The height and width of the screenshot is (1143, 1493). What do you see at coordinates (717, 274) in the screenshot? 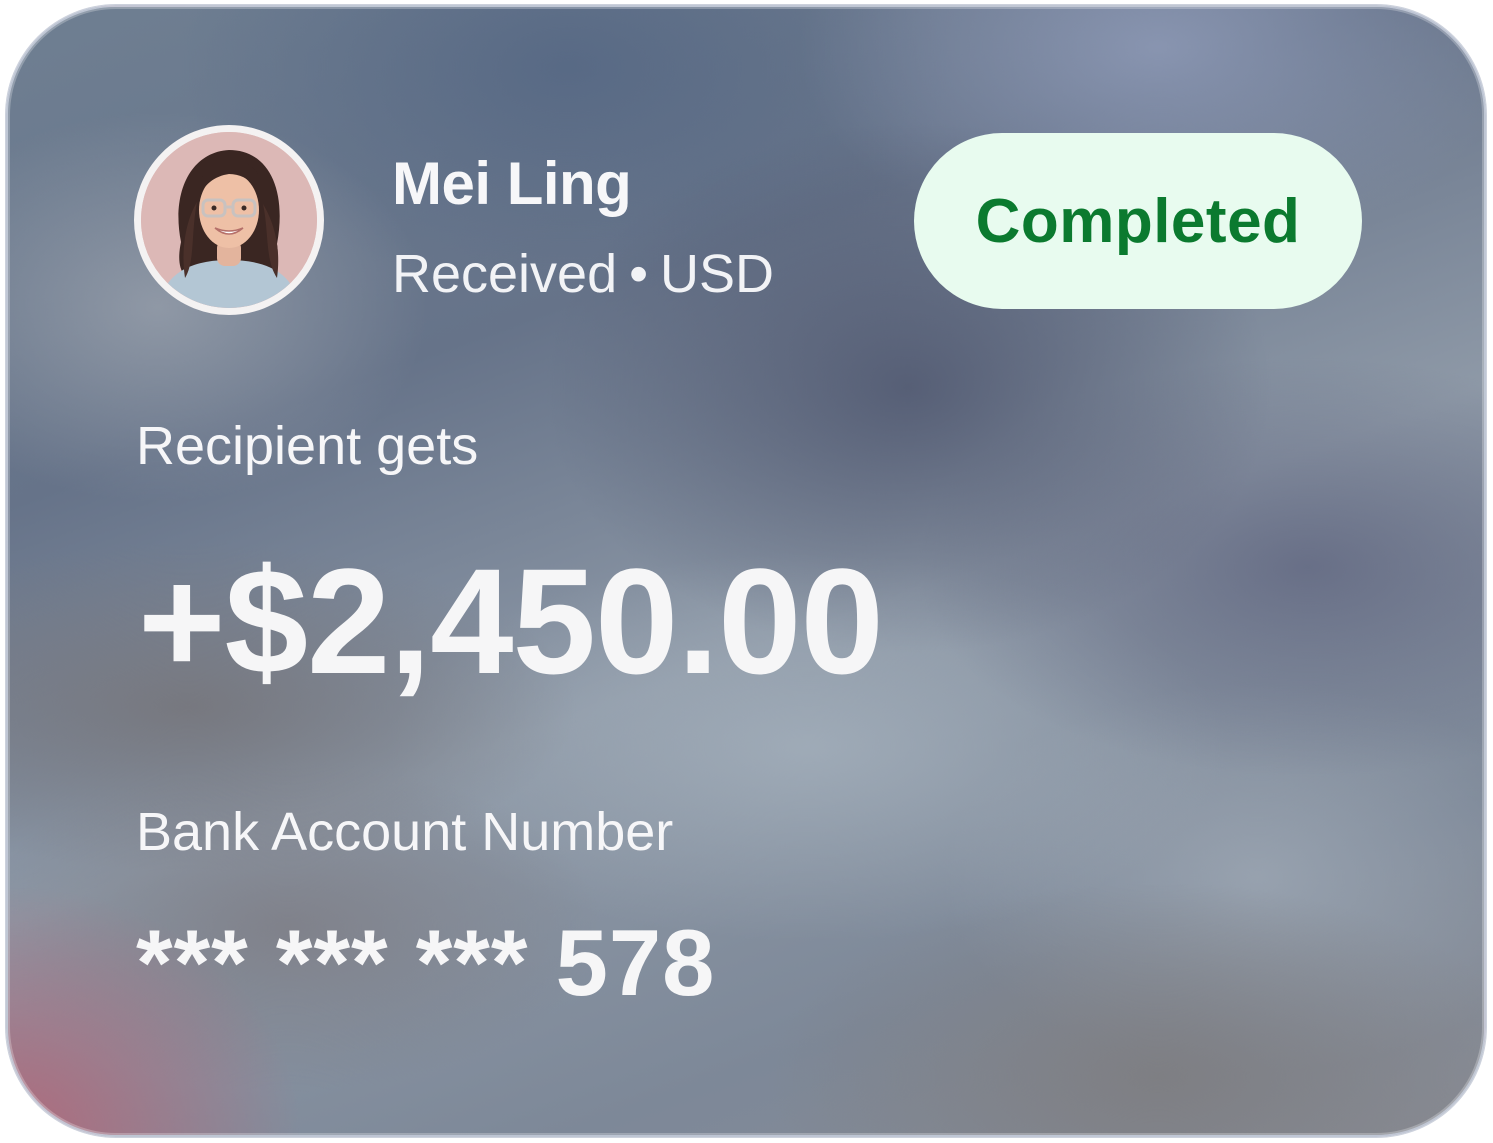
I see `transaction-currency: USD` at bounding box center [717, 274].